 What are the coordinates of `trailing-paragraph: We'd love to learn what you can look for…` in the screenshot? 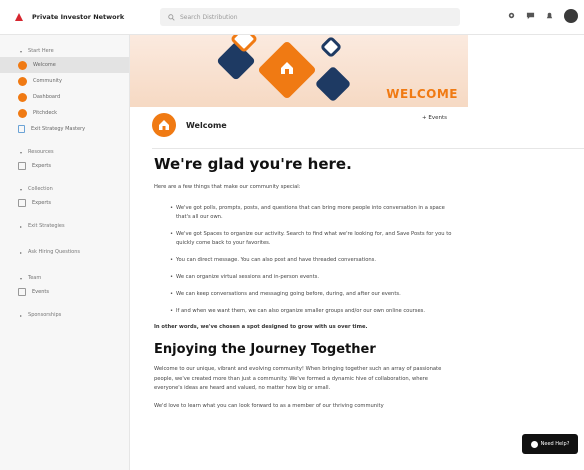 It's located at (269, 405).